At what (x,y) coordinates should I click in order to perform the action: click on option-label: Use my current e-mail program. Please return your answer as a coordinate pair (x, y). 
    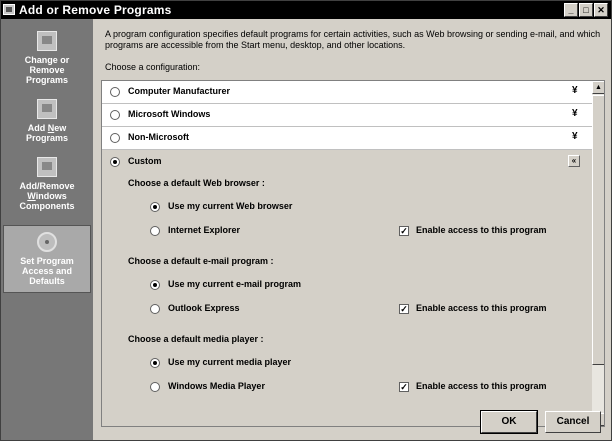
    Looking at the image, I should click on (235, 284).